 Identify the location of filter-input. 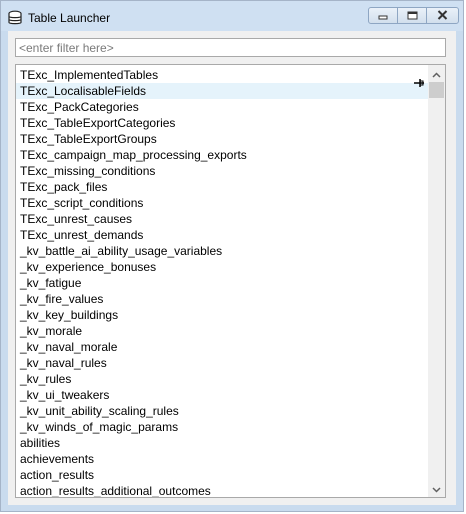
(230, 47).